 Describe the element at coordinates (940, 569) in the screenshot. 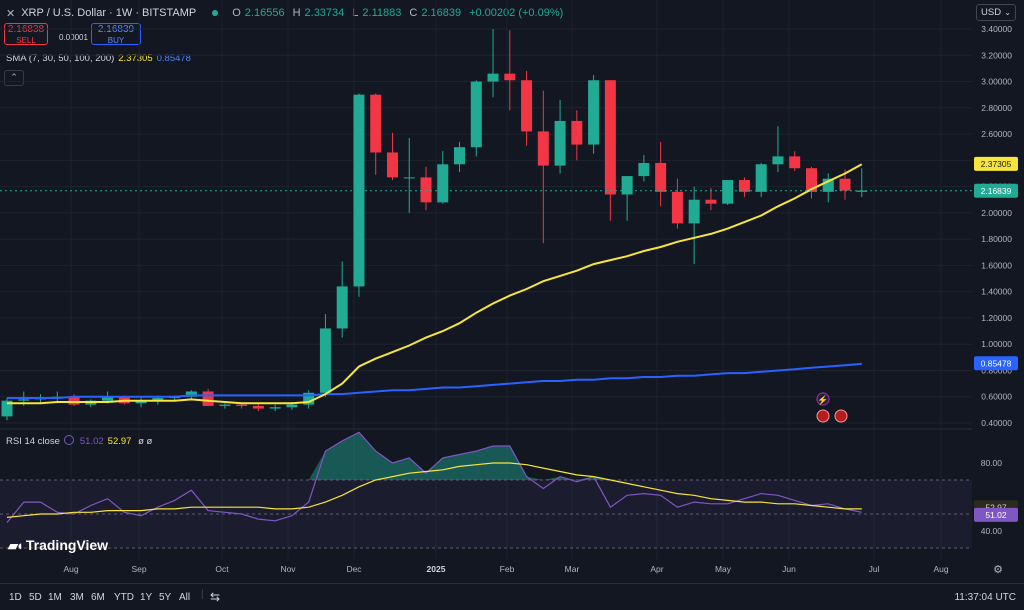

I see `x-tick-label: Aug` at that location.